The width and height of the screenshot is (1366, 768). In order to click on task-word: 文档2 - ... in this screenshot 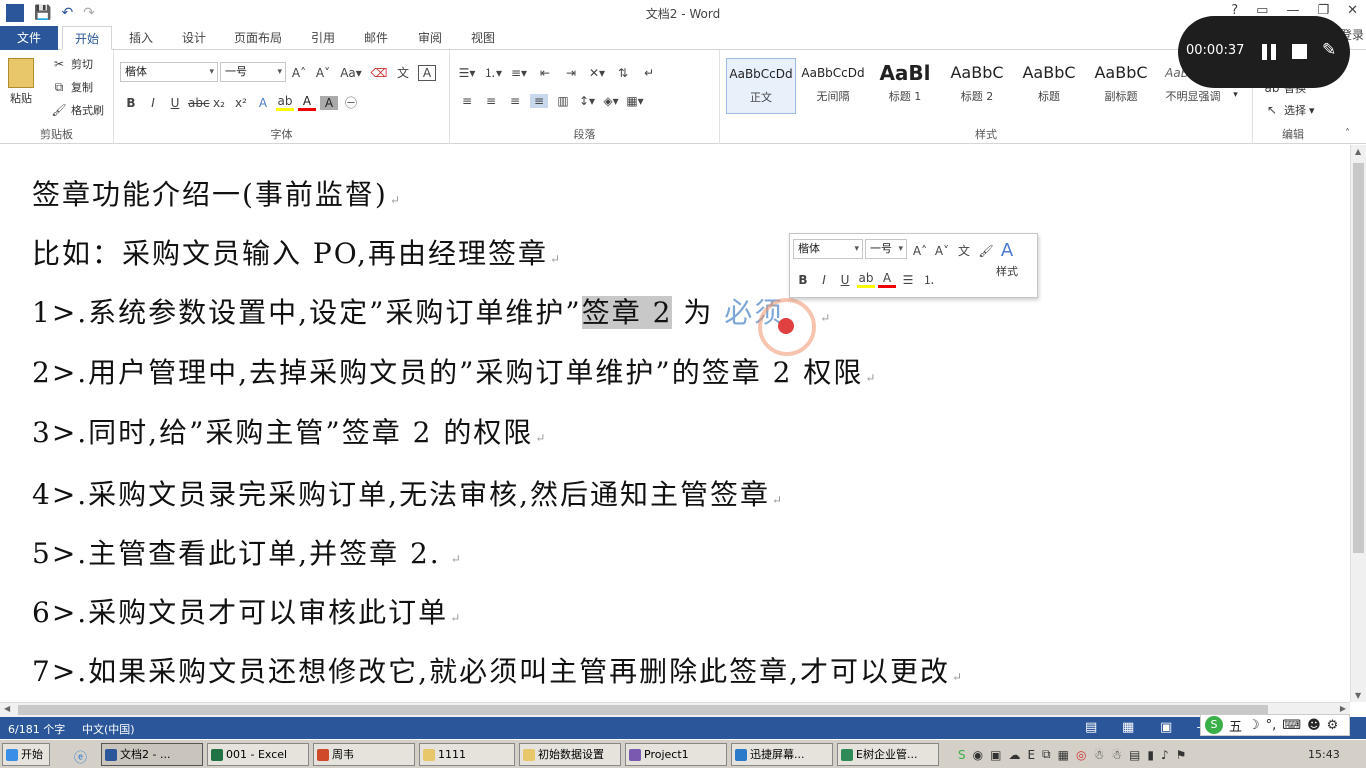, I will do `click(152, 754)`.